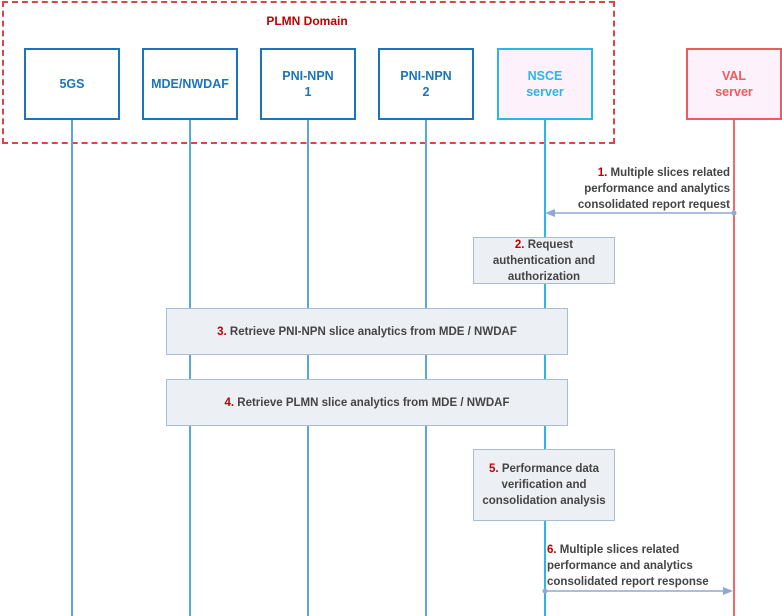 Image resolution: width=782 pixels, height=616 pixels. What do you see at coordinates (641, 213) in the screenshot?
I see `step-1-arrow` at bounding box center [641, 213].